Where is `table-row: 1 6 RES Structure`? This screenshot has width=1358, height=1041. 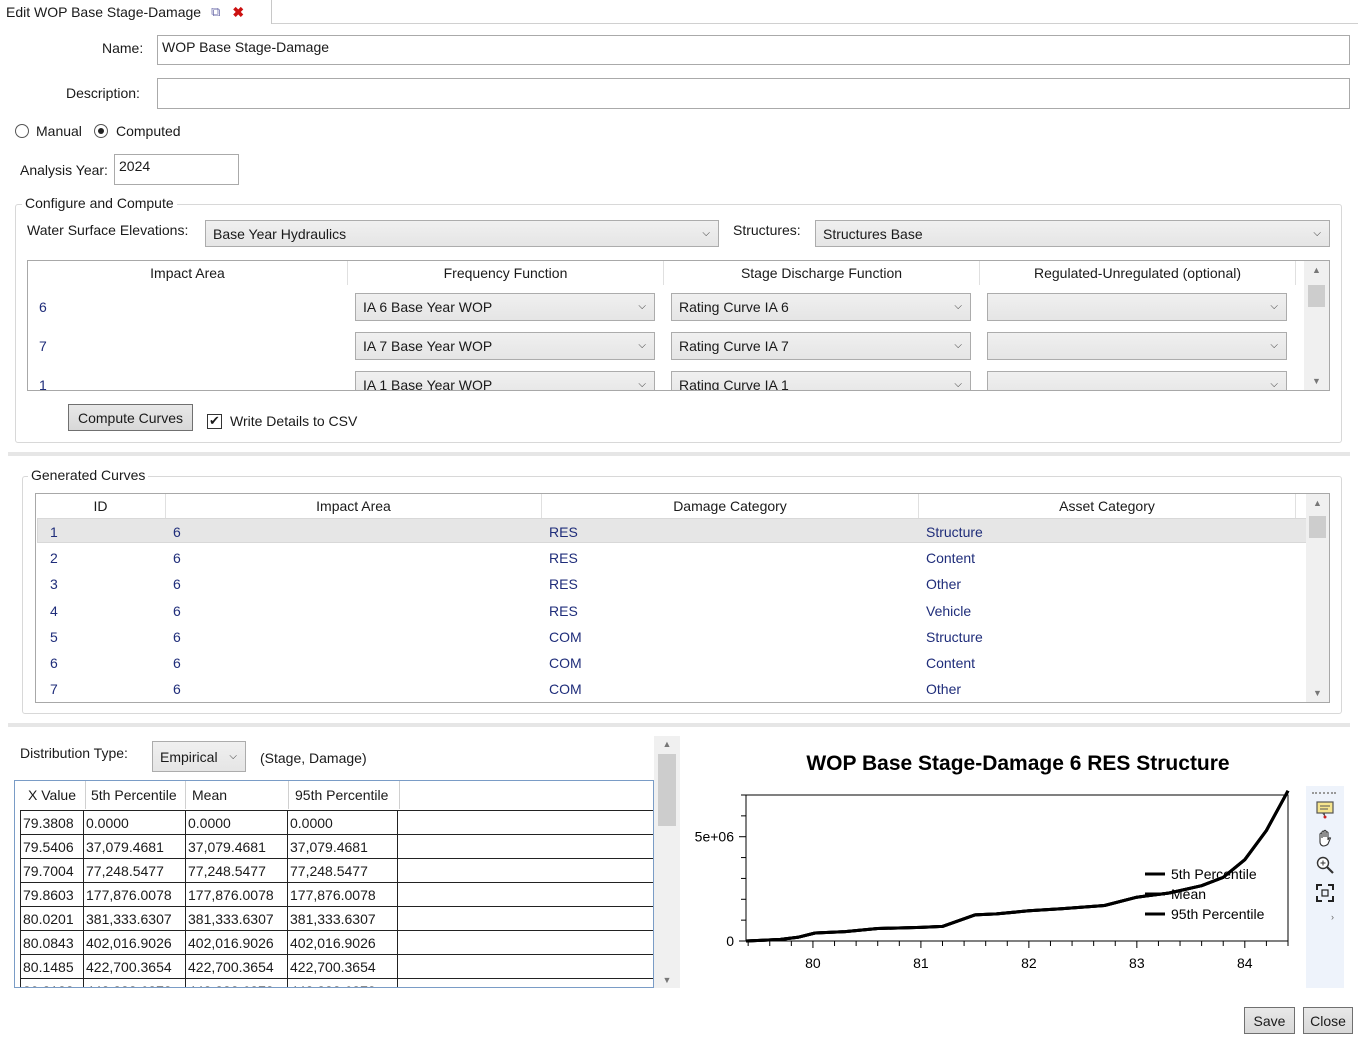
table-row: 1 6 RES Structure is located at coordinates (671, 534).